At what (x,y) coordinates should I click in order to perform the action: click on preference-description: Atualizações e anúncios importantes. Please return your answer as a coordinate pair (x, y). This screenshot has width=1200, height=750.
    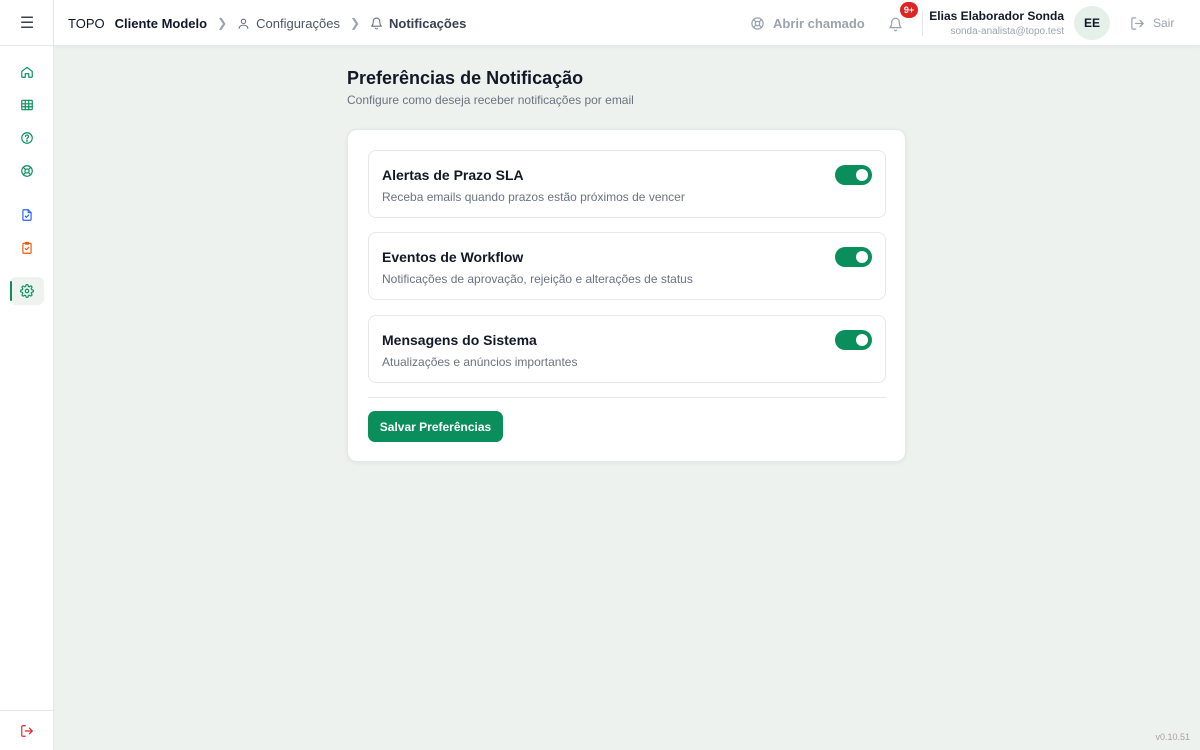
    Looking at the image, I should click on (480, 362).